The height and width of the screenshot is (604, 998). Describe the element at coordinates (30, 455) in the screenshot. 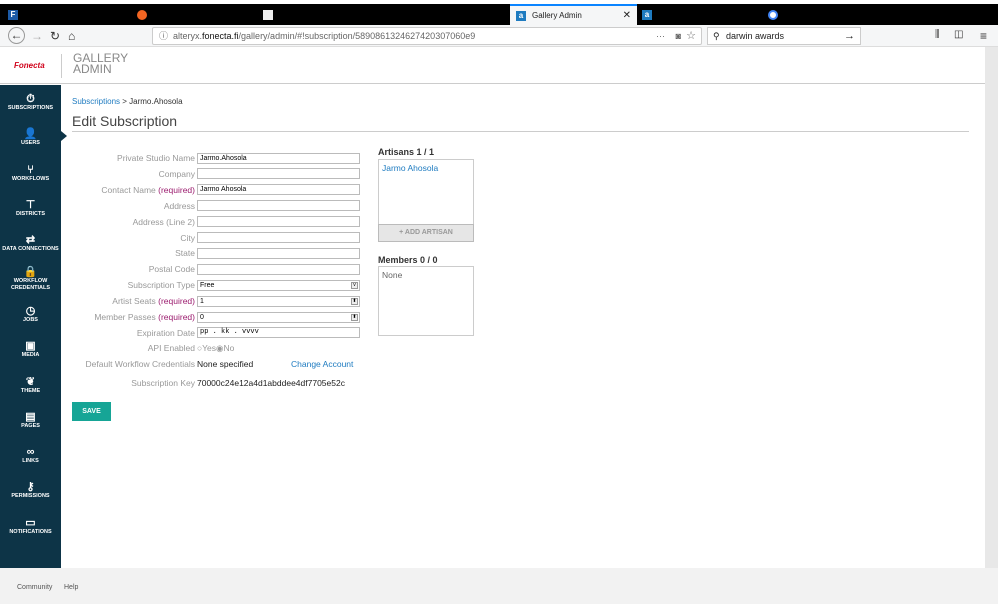

I see `sidebar-item-links: ∞ LINKS` at that location.